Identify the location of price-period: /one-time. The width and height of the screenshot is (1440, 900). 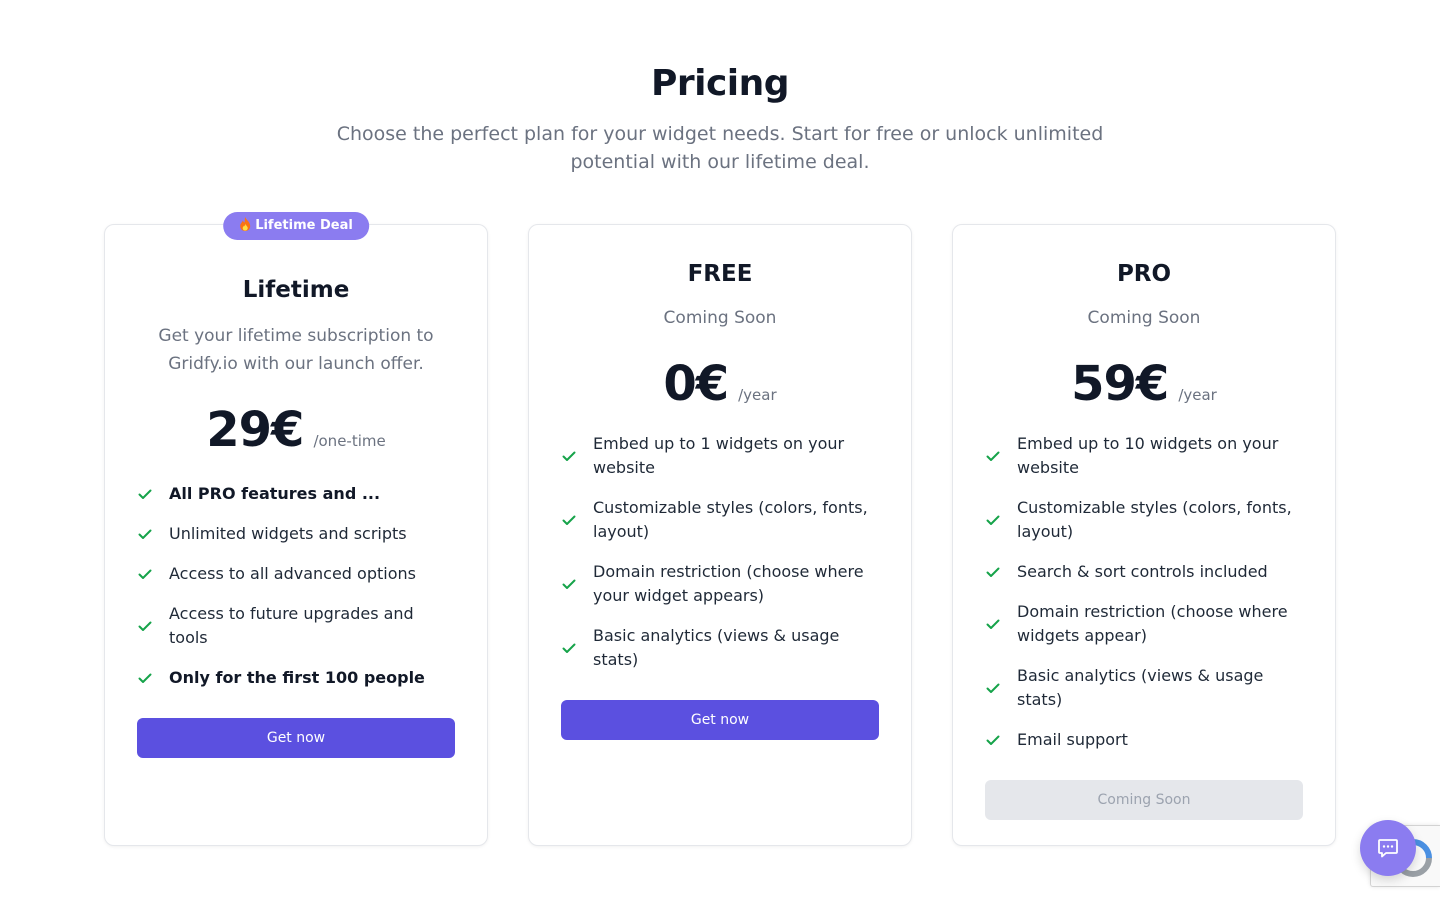
(349, 441).